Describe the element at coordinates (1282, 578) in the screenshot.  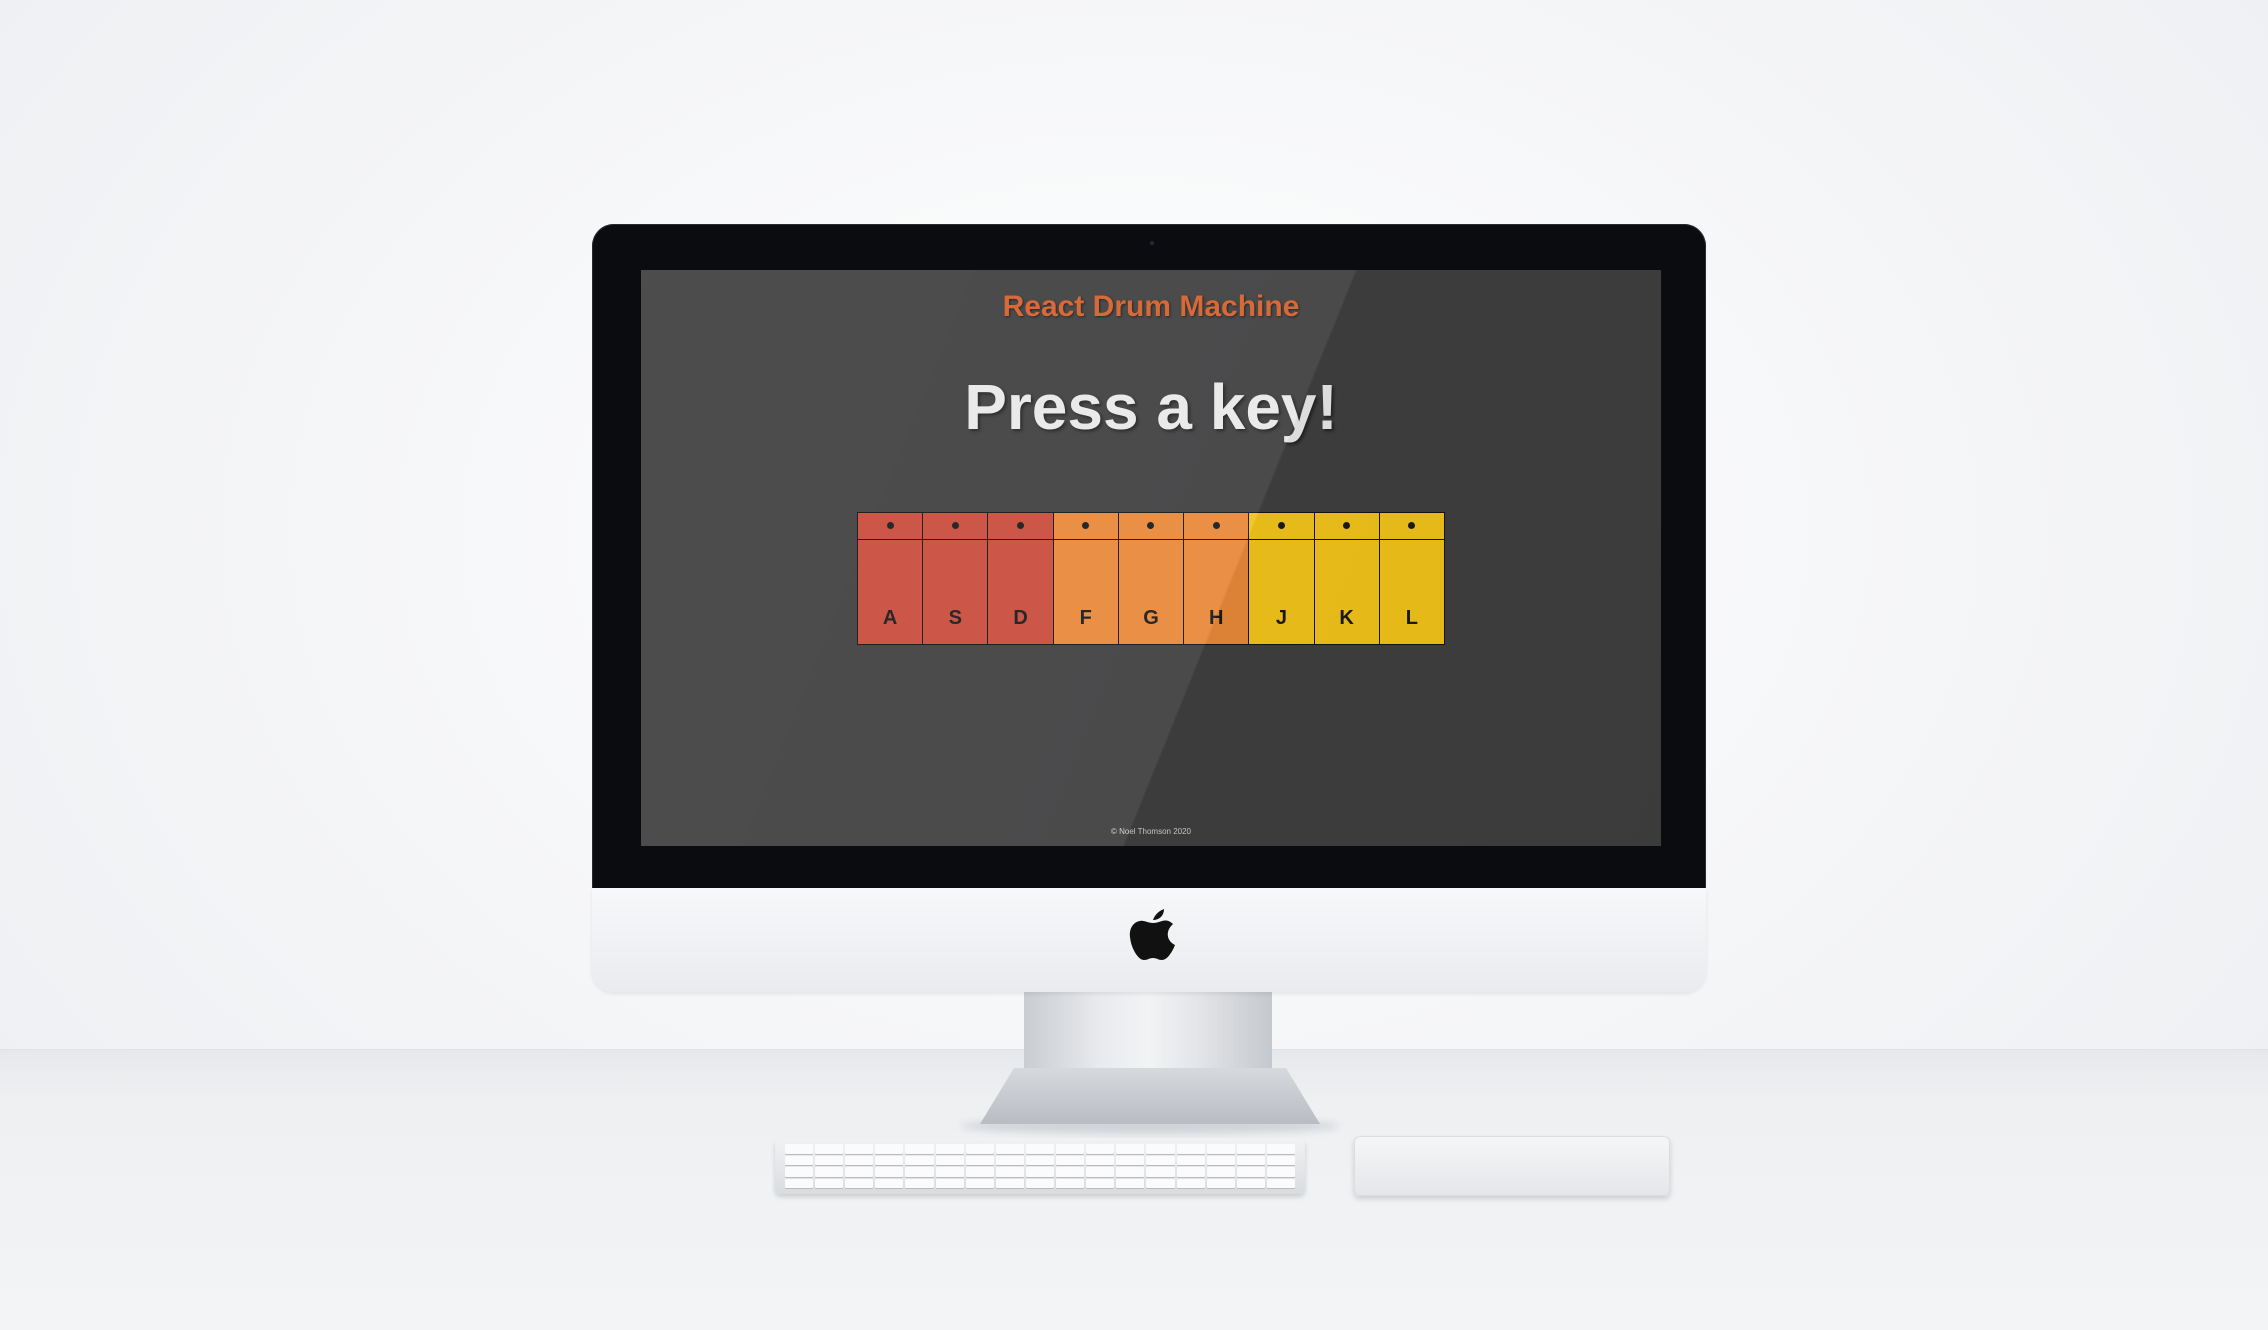
I see `drum-pad-j: J` at that location.